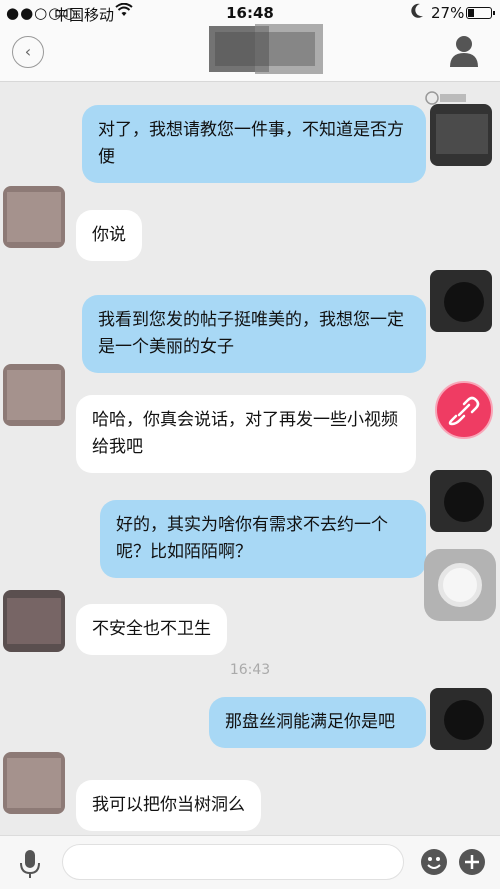 The image size is (500, 889). I want to click on emoji-button, so click(434, 862).